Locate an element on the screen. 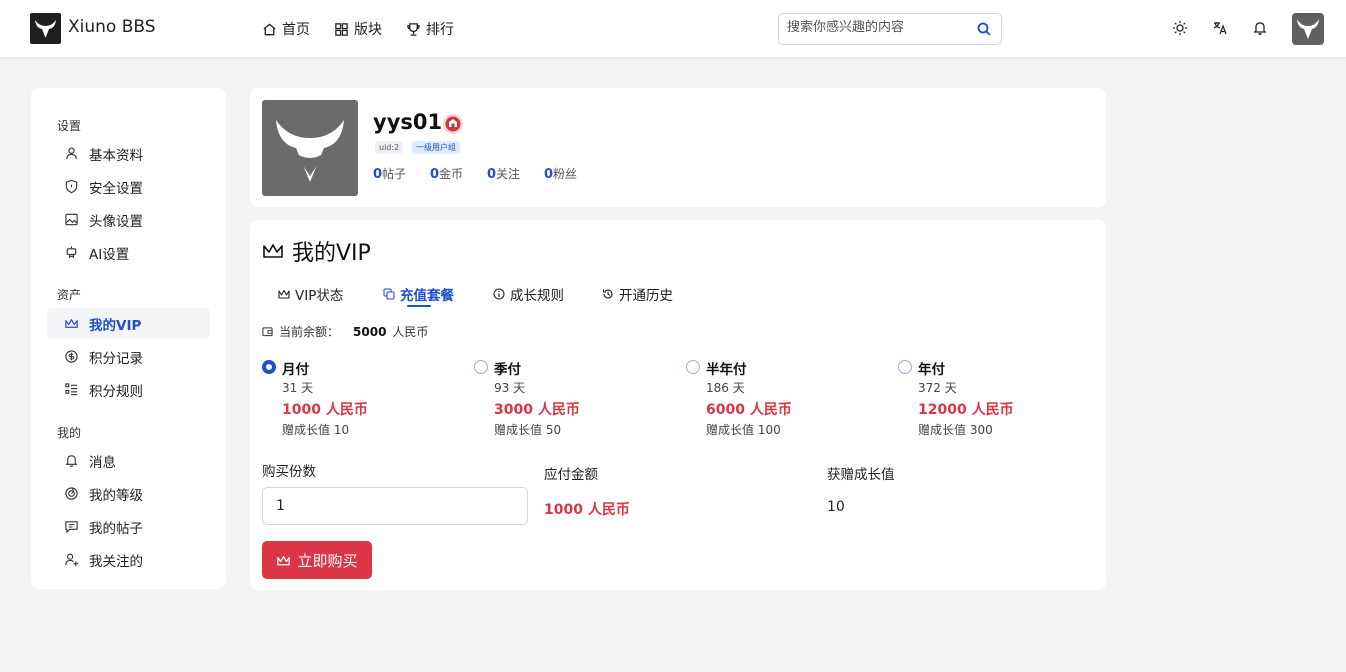 The height and width of the screenshot is (672, 1346). sidebar-item-vip: 我的VIP is located at coordinates (128, 323).